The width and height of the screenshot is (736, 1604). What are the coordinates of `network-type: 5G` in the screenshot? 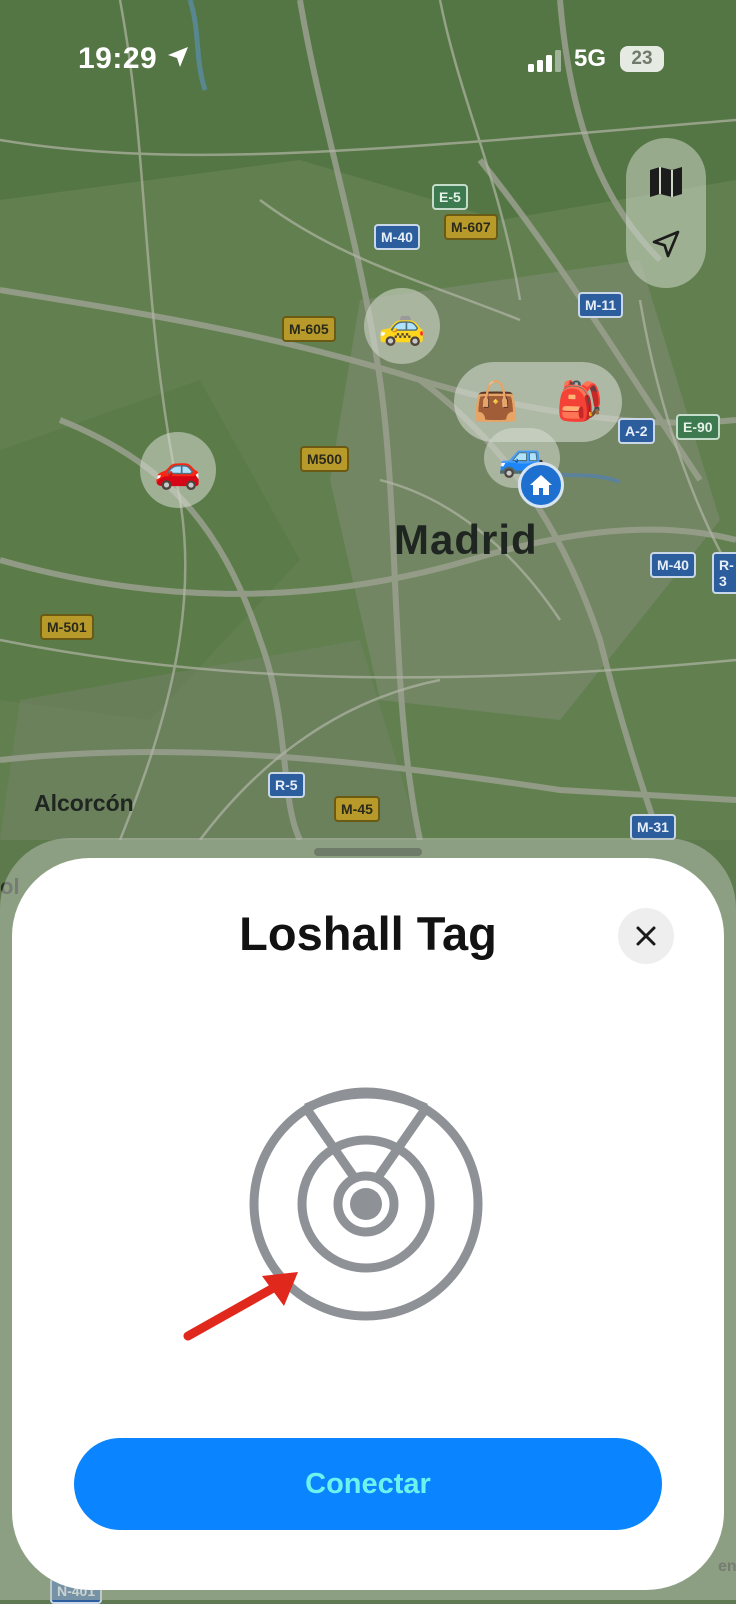 It's located at (590, 58).